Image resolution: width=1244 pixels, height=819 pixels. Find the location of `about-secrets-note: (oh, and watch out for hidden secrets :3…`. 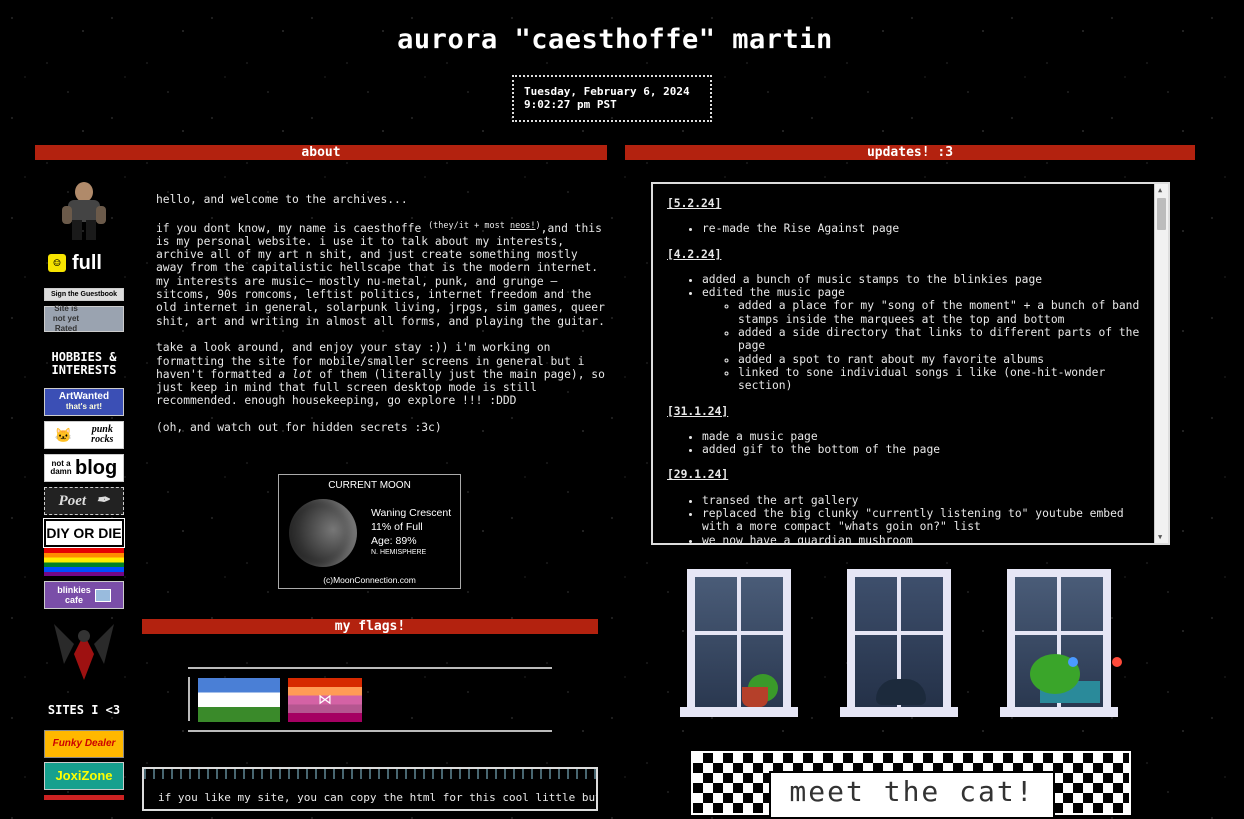

about-secrets-note: (oh, and watch out for hidden secrets :3… is located at coordinates (299, 428).